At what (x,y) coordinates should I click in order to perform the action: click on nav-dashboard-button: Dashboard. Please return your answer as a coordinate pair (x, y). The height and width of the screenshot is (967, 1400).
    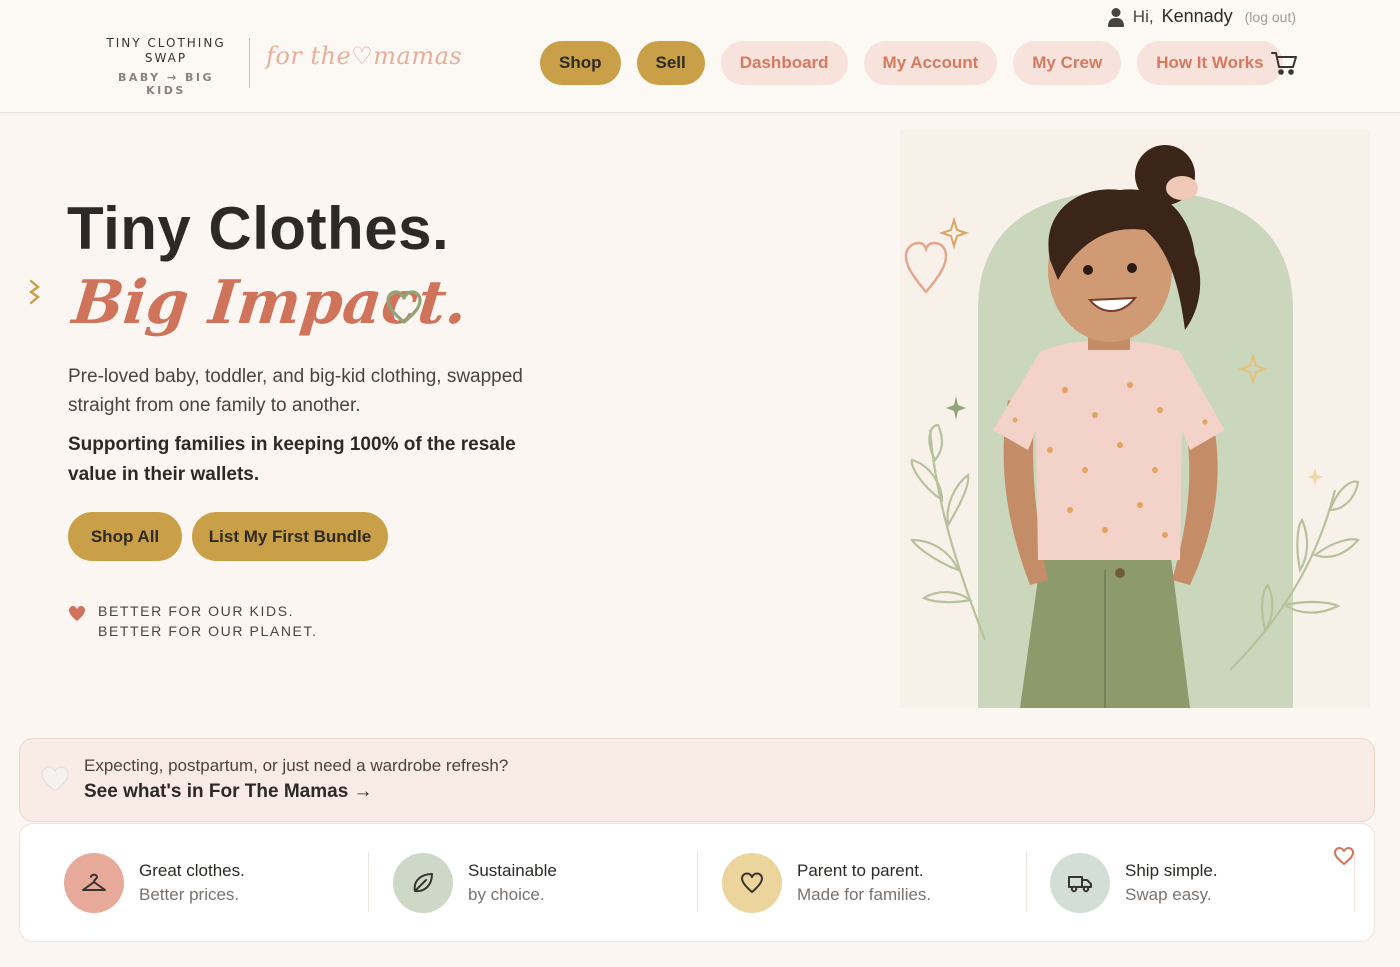
    Looking at the image, I should click on (784, 63).